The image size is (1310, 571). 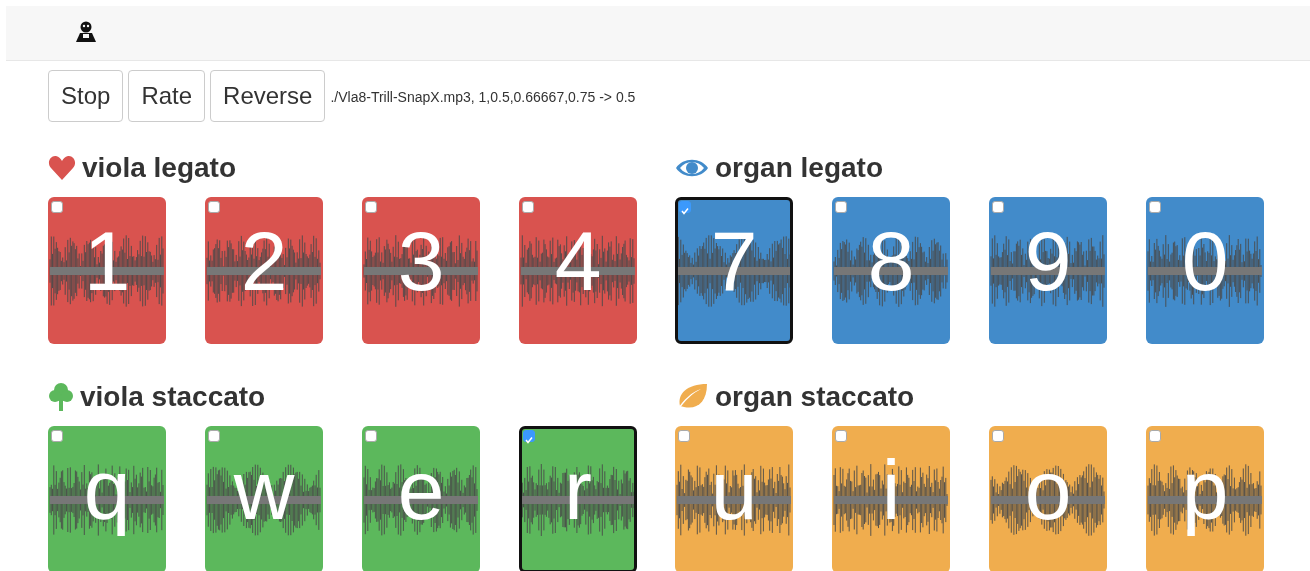 What do you see at coordinates (107, 261) in the screenshot?
I see `key-label: 1` at bounding box center [107, 261].